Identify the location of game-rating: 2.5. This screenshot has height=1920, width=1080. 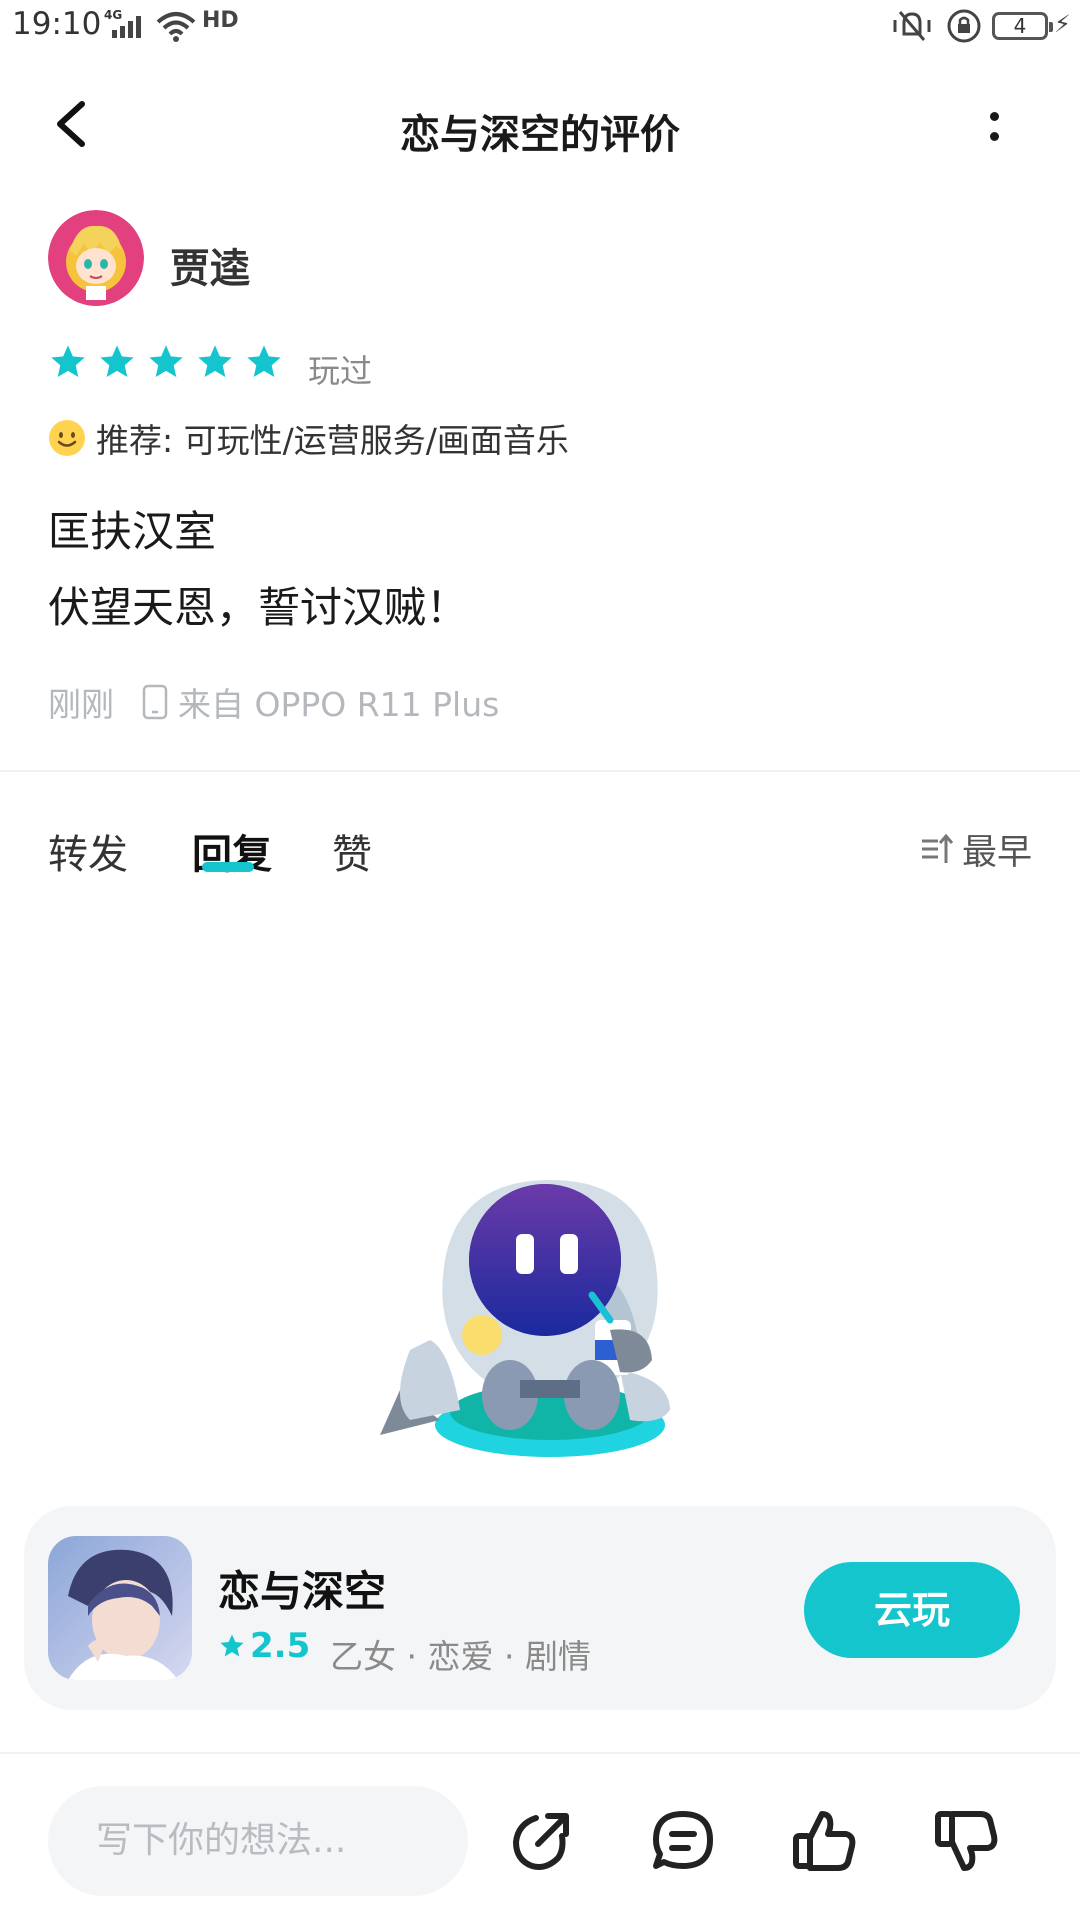
(264, 1646).